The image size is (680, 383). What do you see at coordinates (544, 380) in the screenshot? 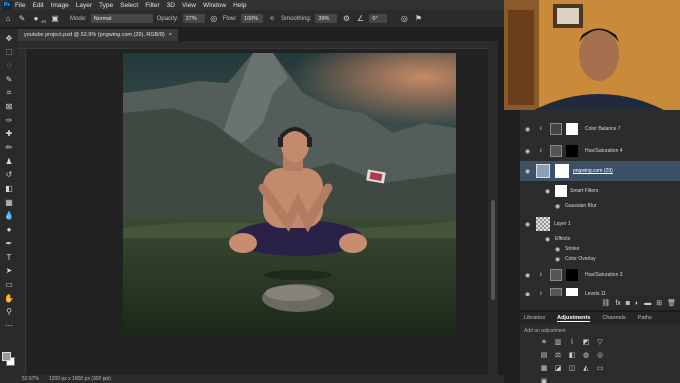
I see `selective-color-icon: ▣` at bounding box center [544, 380].